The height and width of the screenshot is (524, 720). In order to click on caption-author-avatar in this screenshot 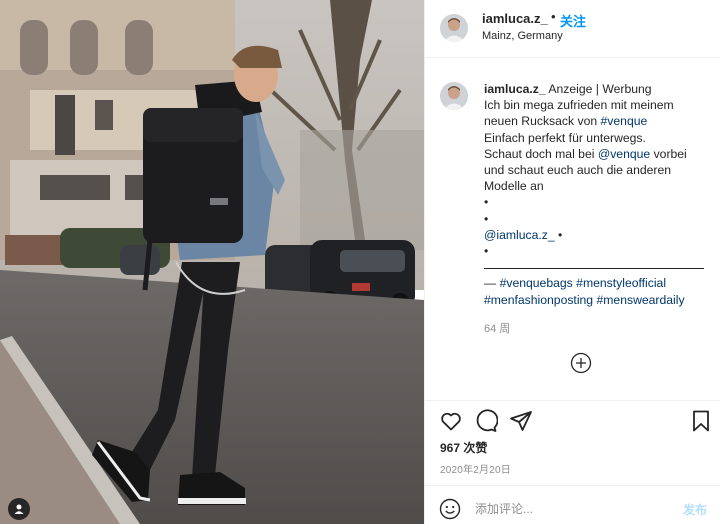, I will do `click(454, 96)`.